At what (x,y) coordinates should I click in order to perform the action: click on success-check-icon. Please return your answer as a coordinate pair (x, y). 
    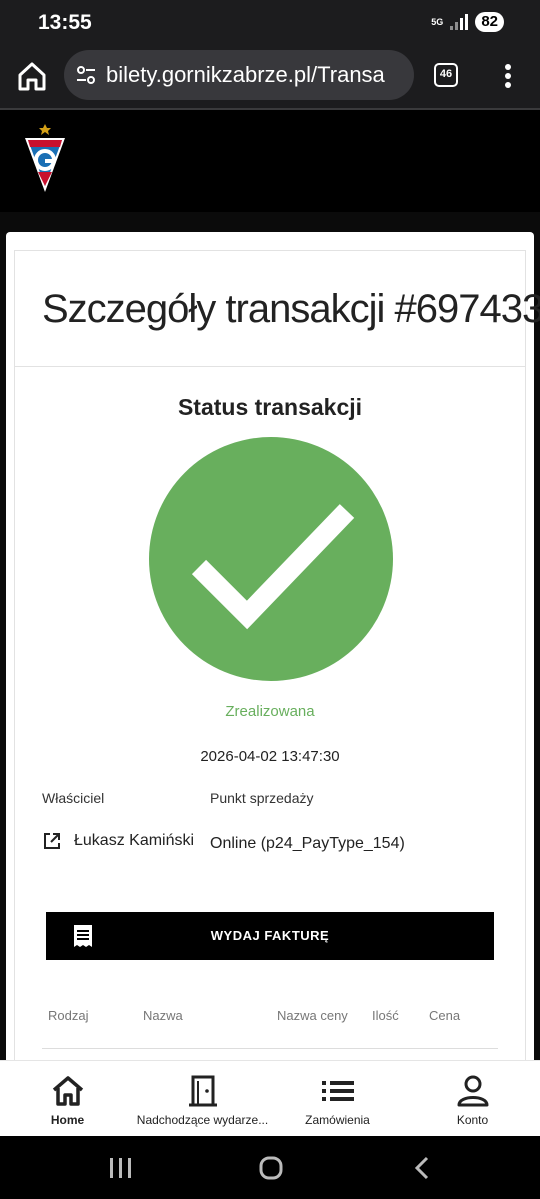
    Looking at the image, I should click on (271, 559).